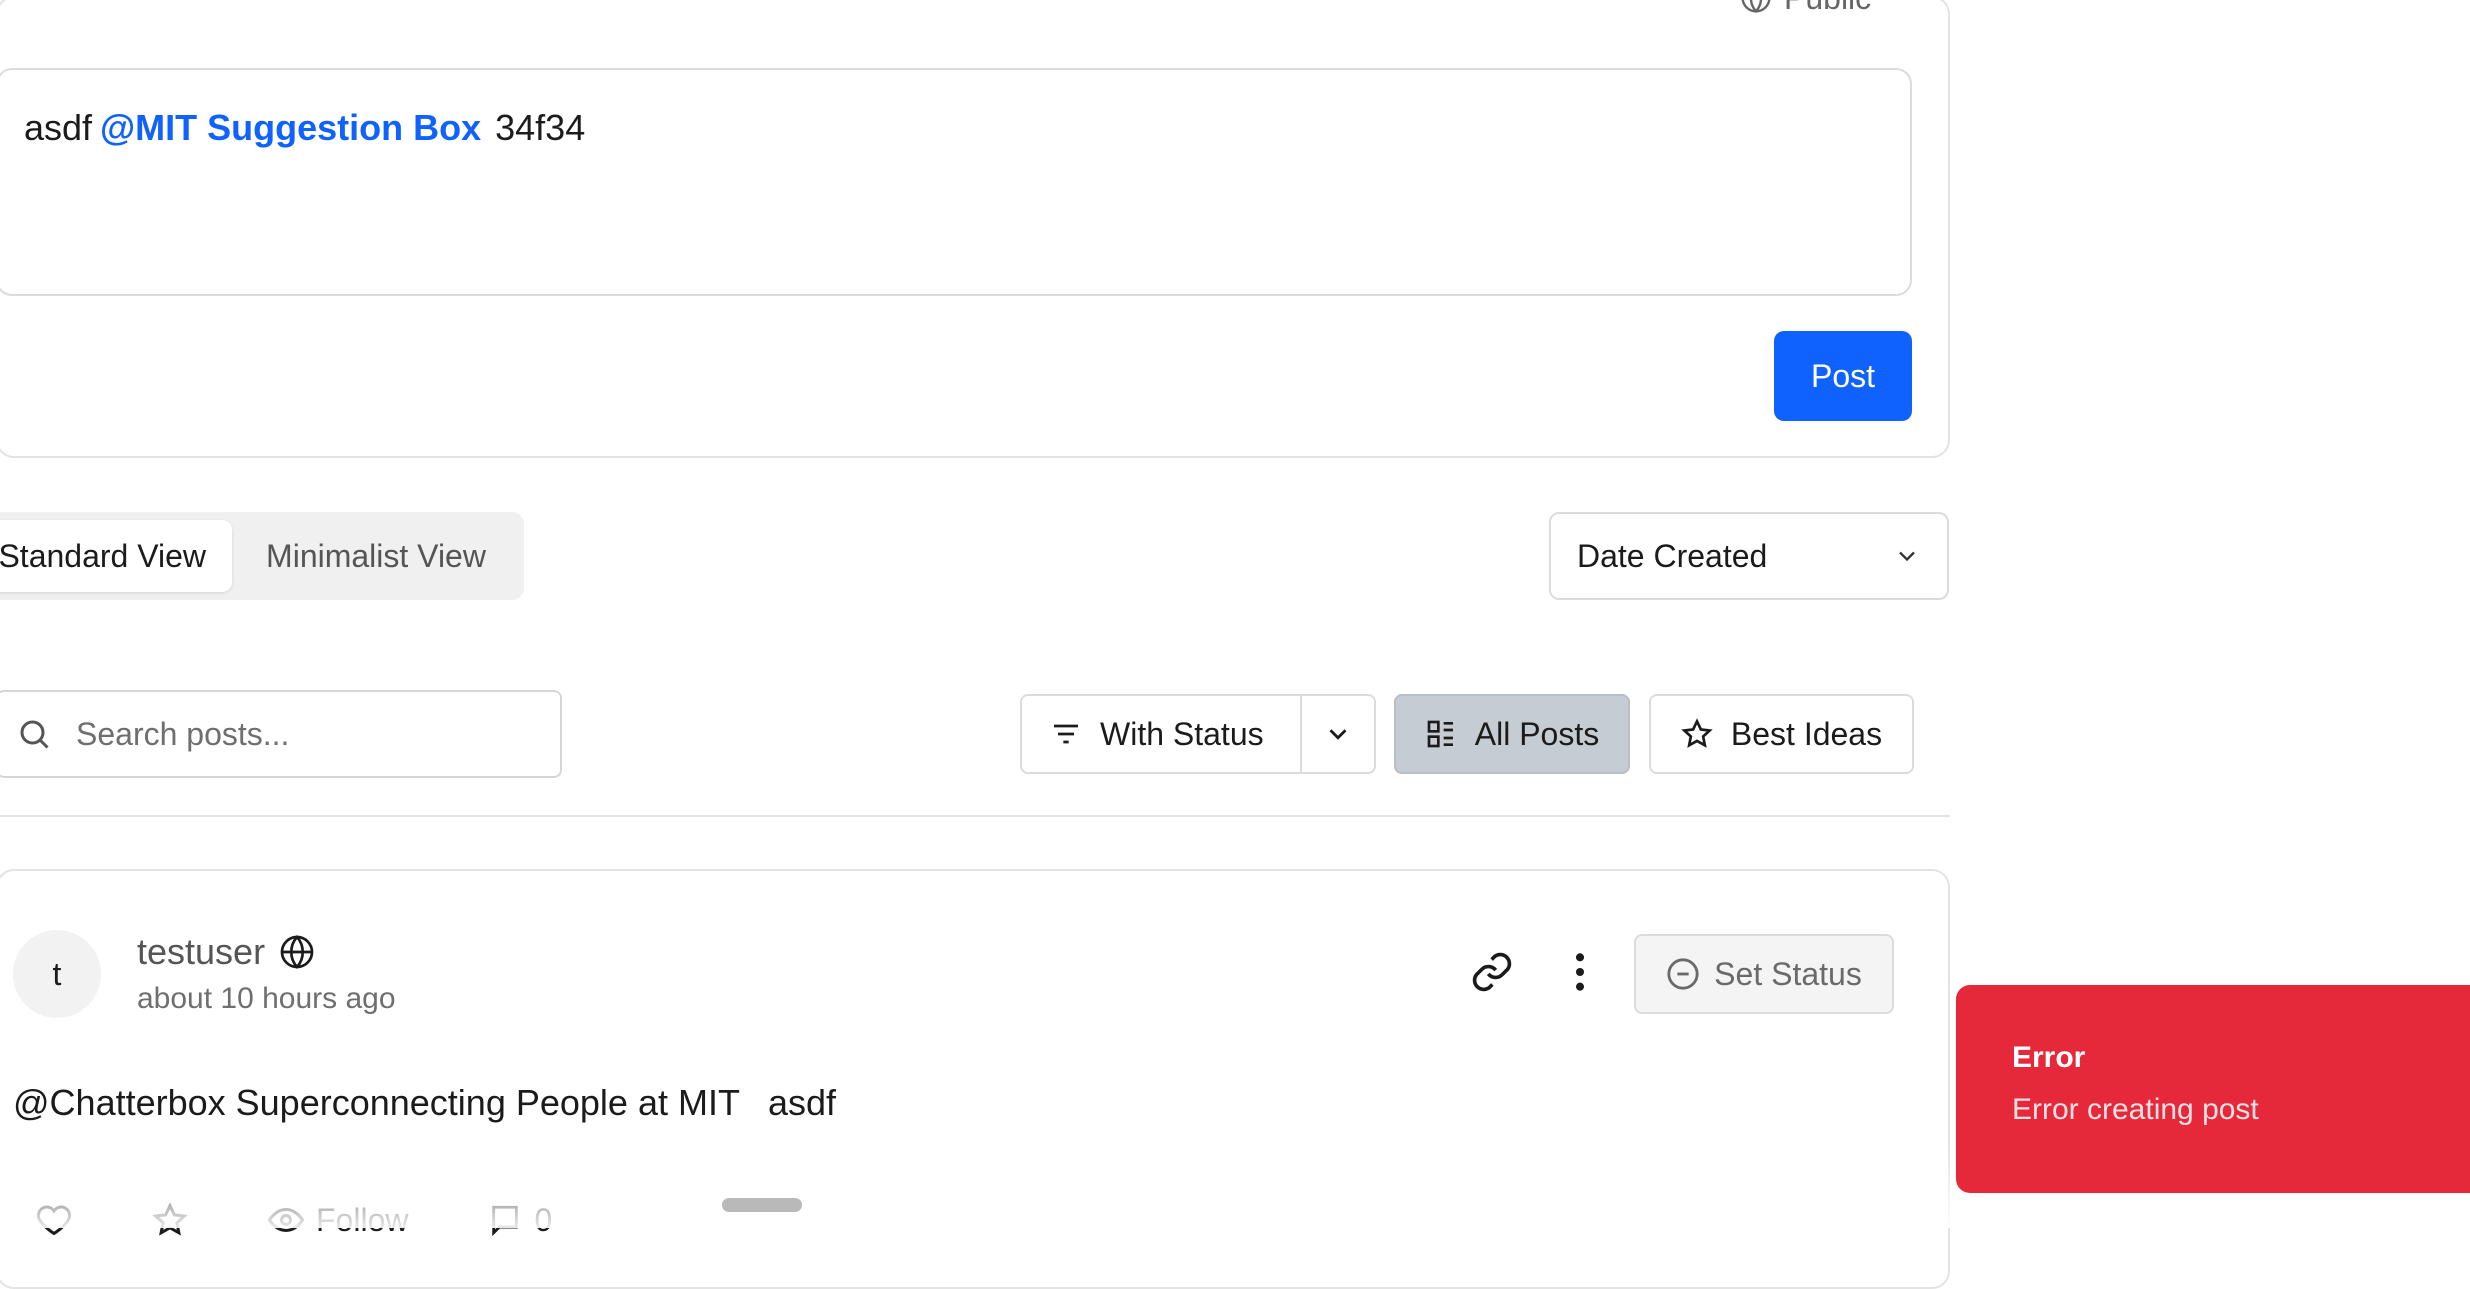  Describe the element at coordinates (362, 1219) in the screenshot. I see `follow-label: Follow` at that location.